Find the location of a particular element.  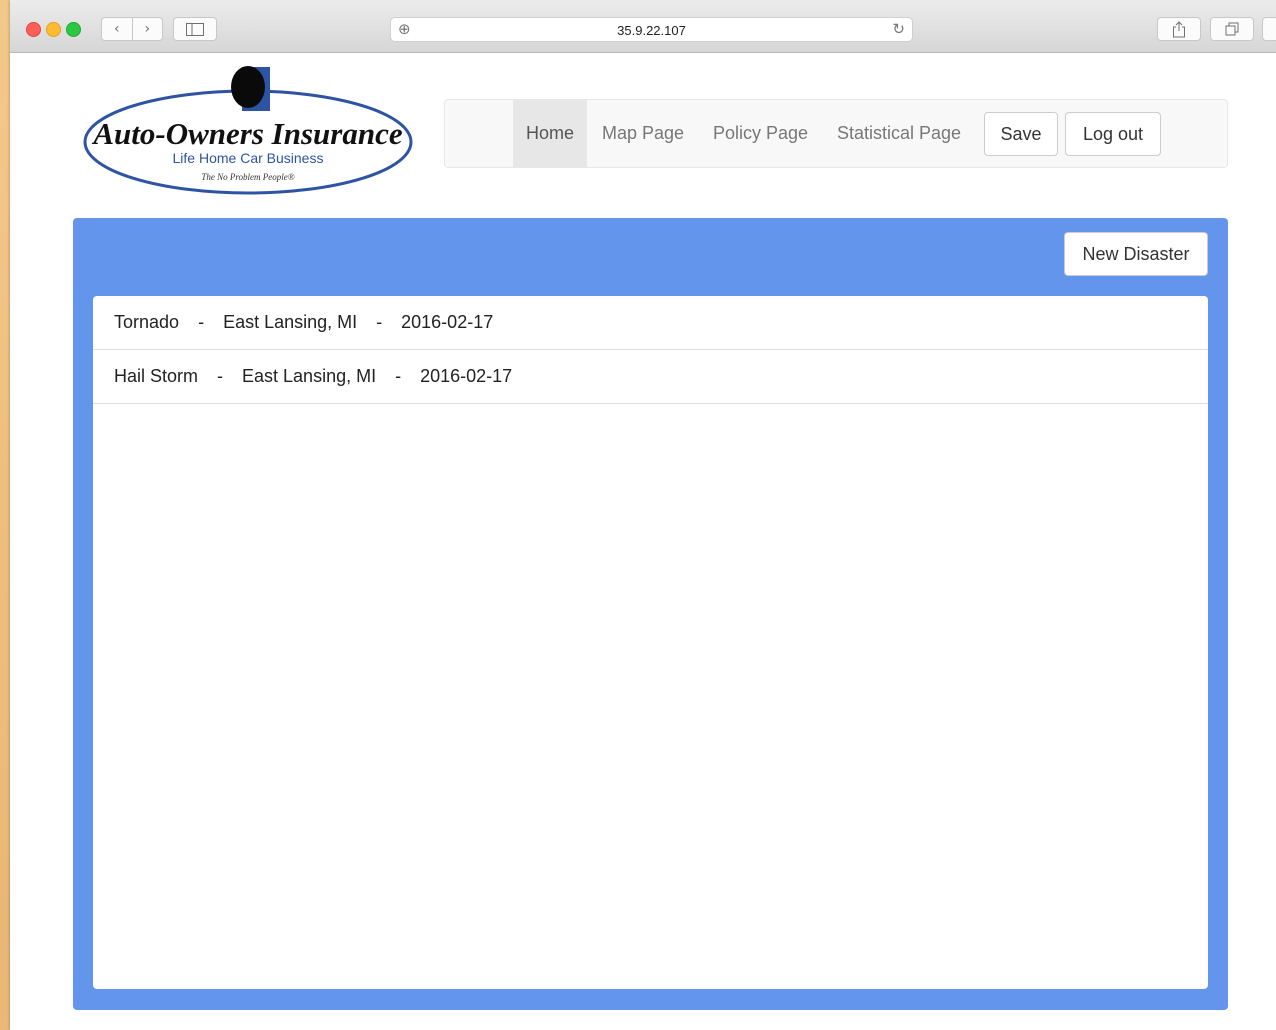

close-window-button is located at coordinates (33, 29).